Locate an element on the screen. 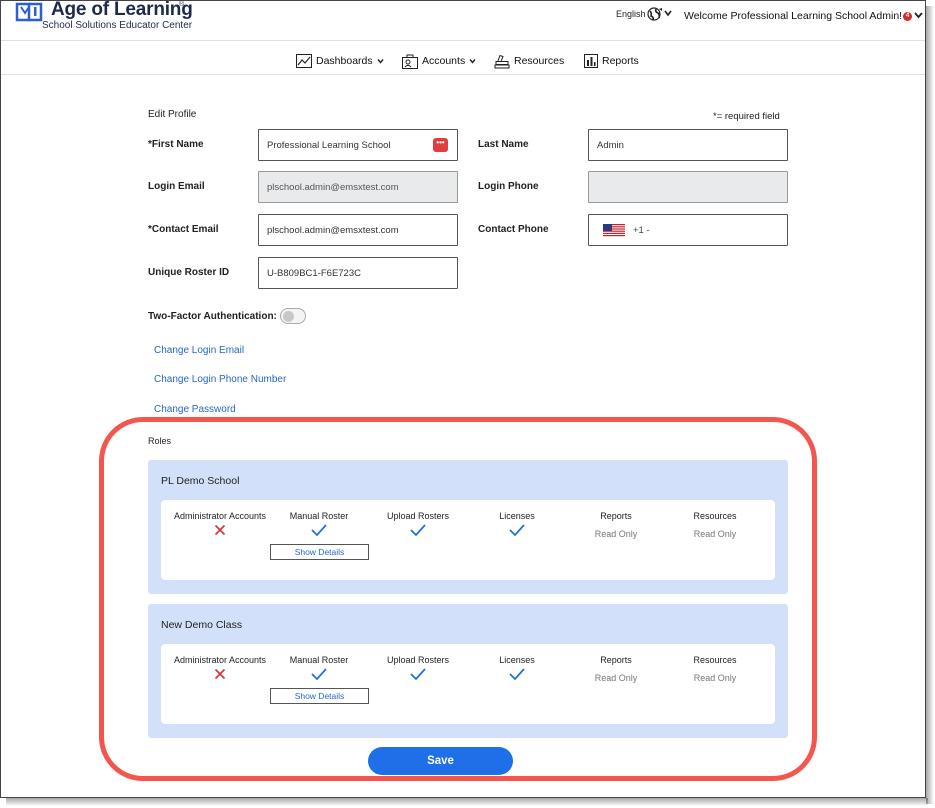 The height and width of the screenshot is (808, 935). login-email-value: plschool.admin@emsxtest.com is located at coordinates (333, 187).